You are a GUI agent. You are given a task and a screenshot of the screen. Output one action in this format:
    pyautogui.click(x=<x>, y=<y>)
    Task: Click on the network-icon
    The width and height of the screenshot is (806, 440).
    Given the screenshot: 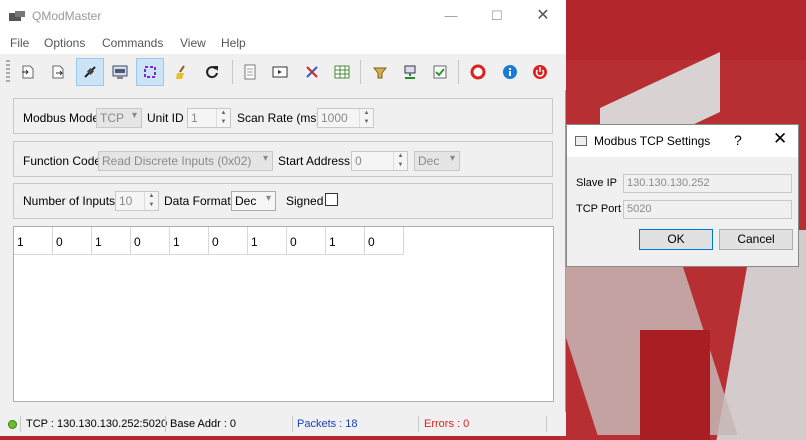 What is the action you would take?
    pyautogui.click(x=410, y=72)
    